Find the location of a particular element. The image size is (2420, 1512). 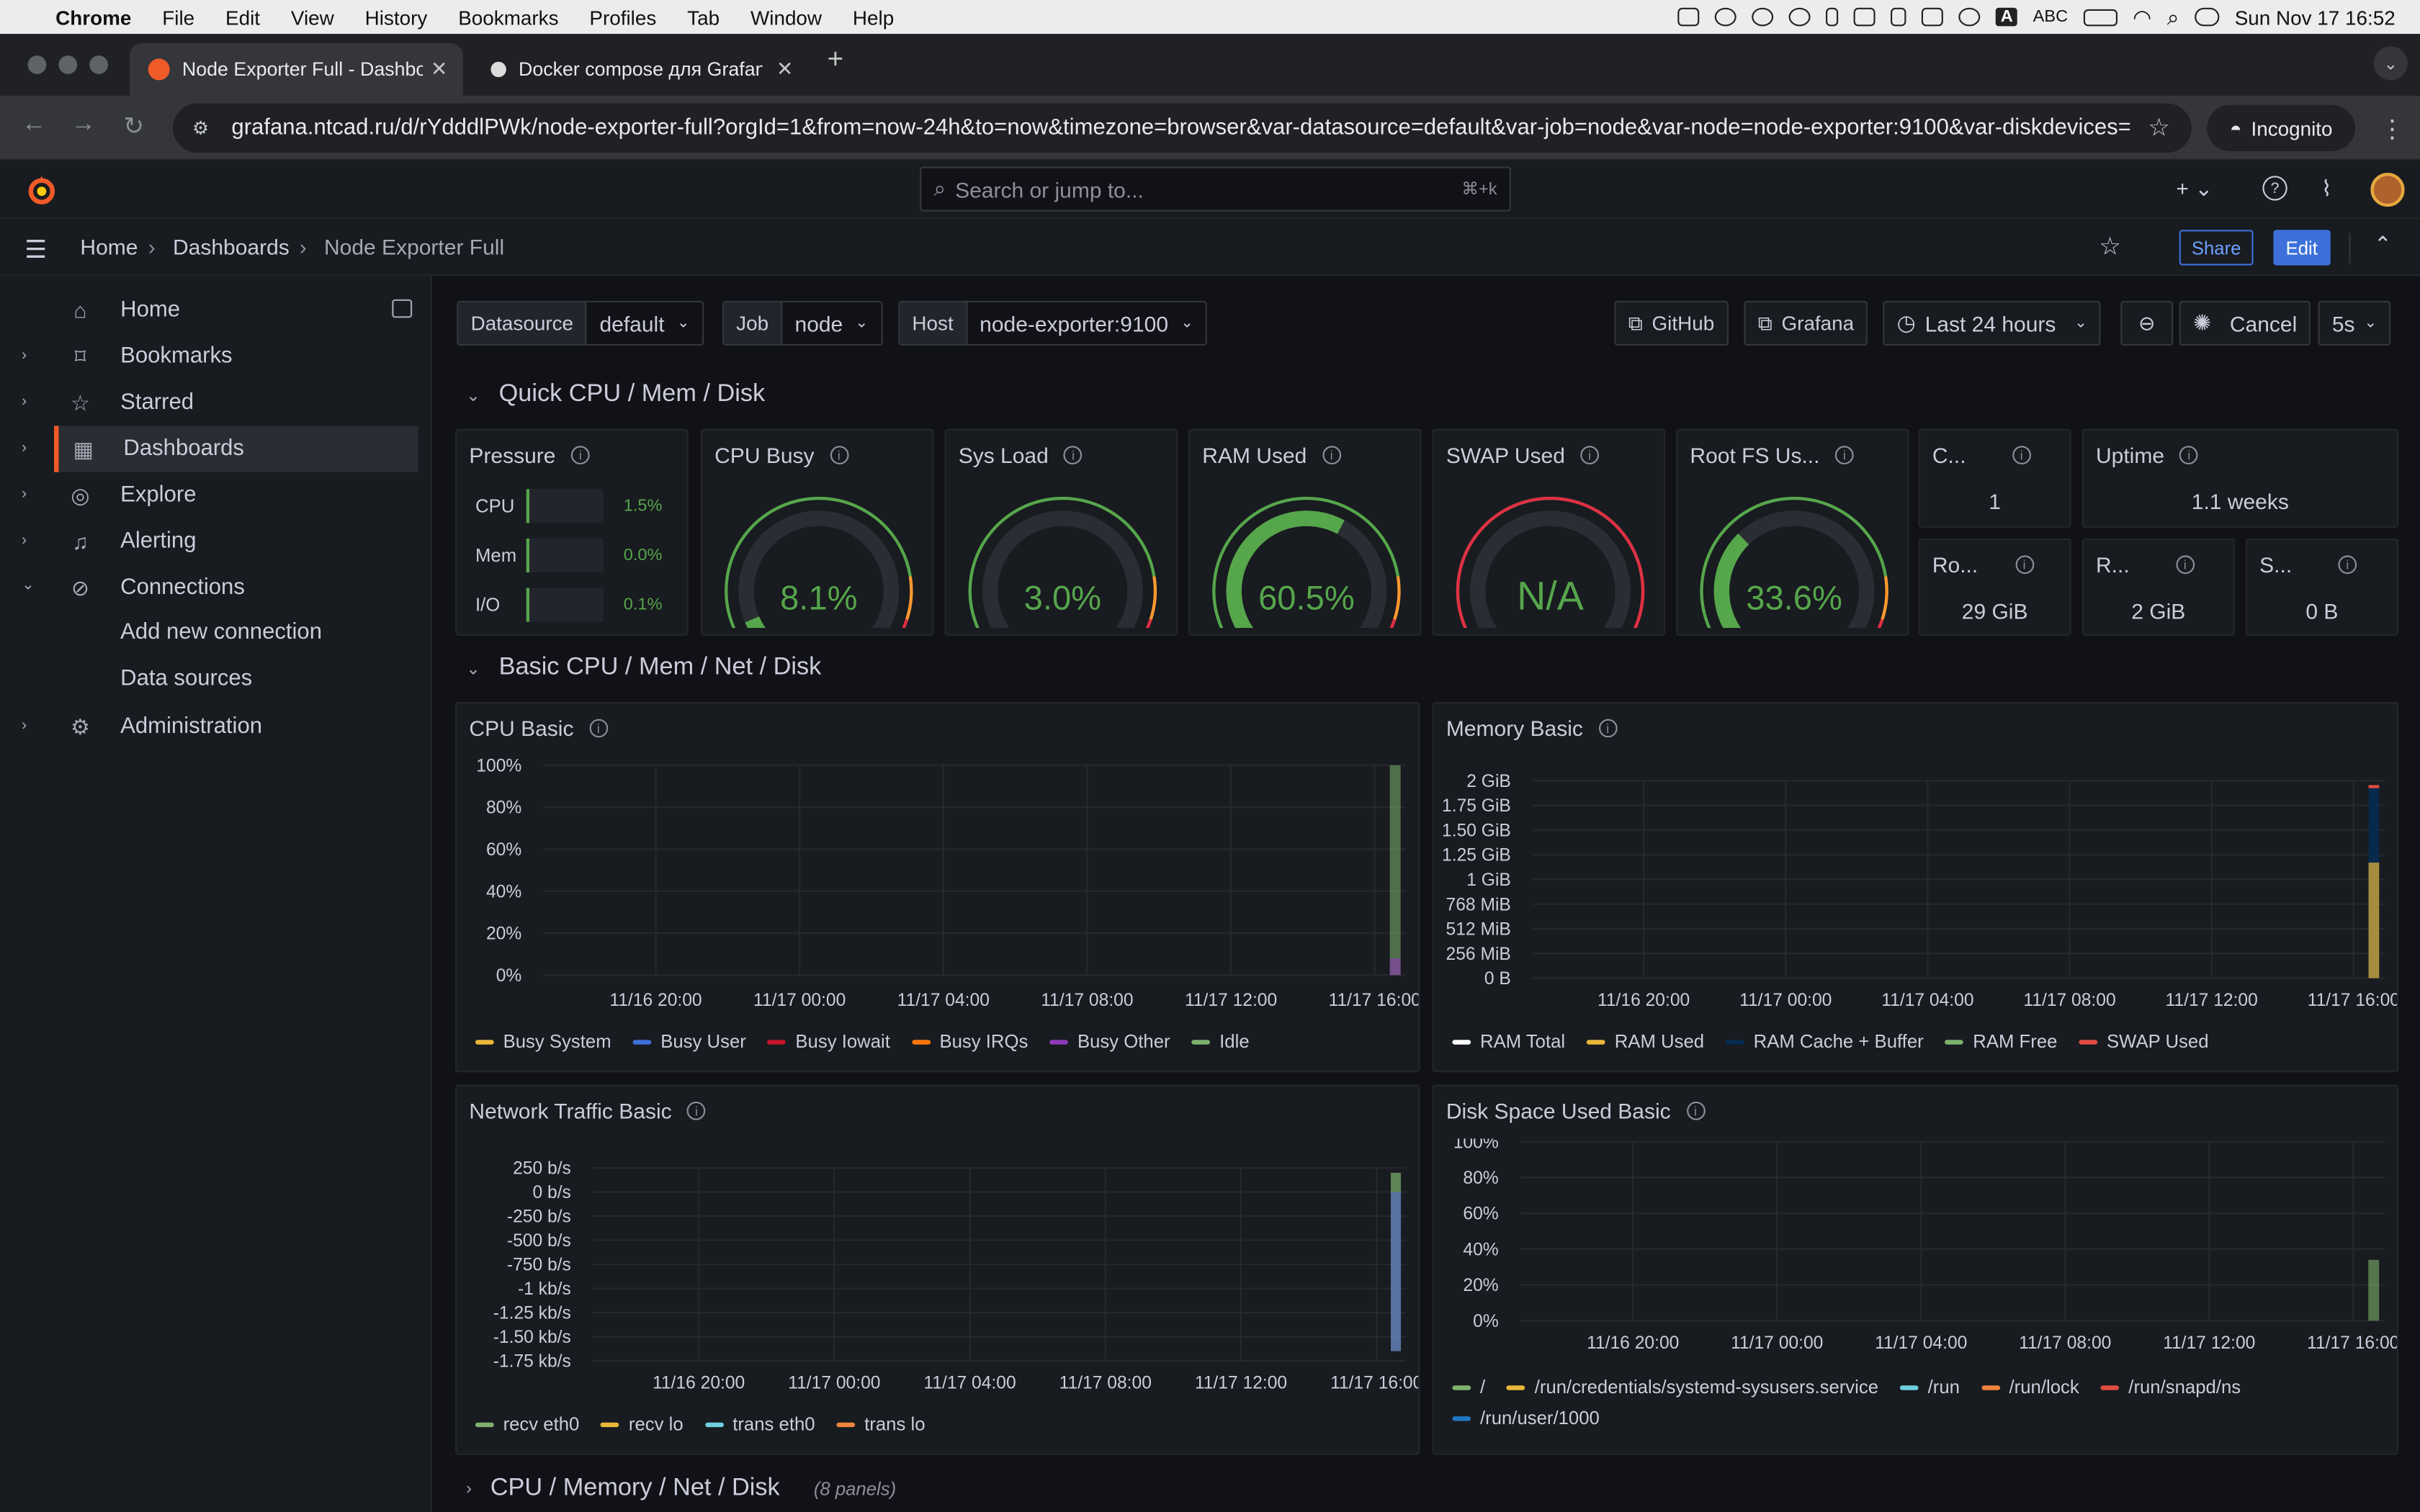

legend-item: /run/user/1000 is located at coordinates (1526, 1417).